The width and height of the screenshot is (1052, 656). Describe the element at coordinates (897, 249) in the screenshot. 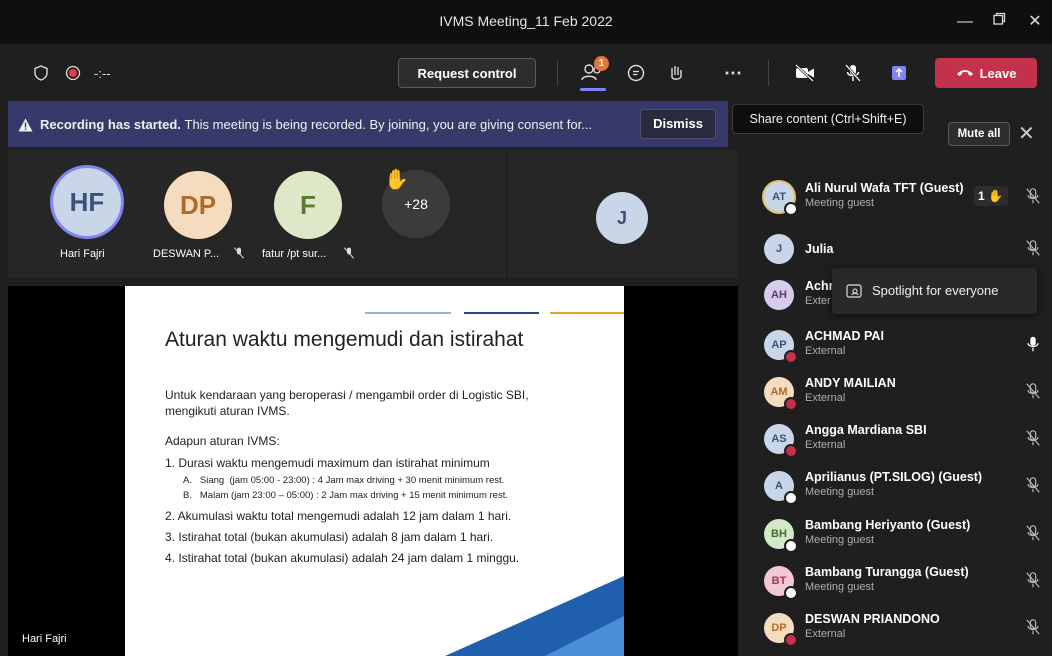

I see `participant-row: J Julia` at that location.